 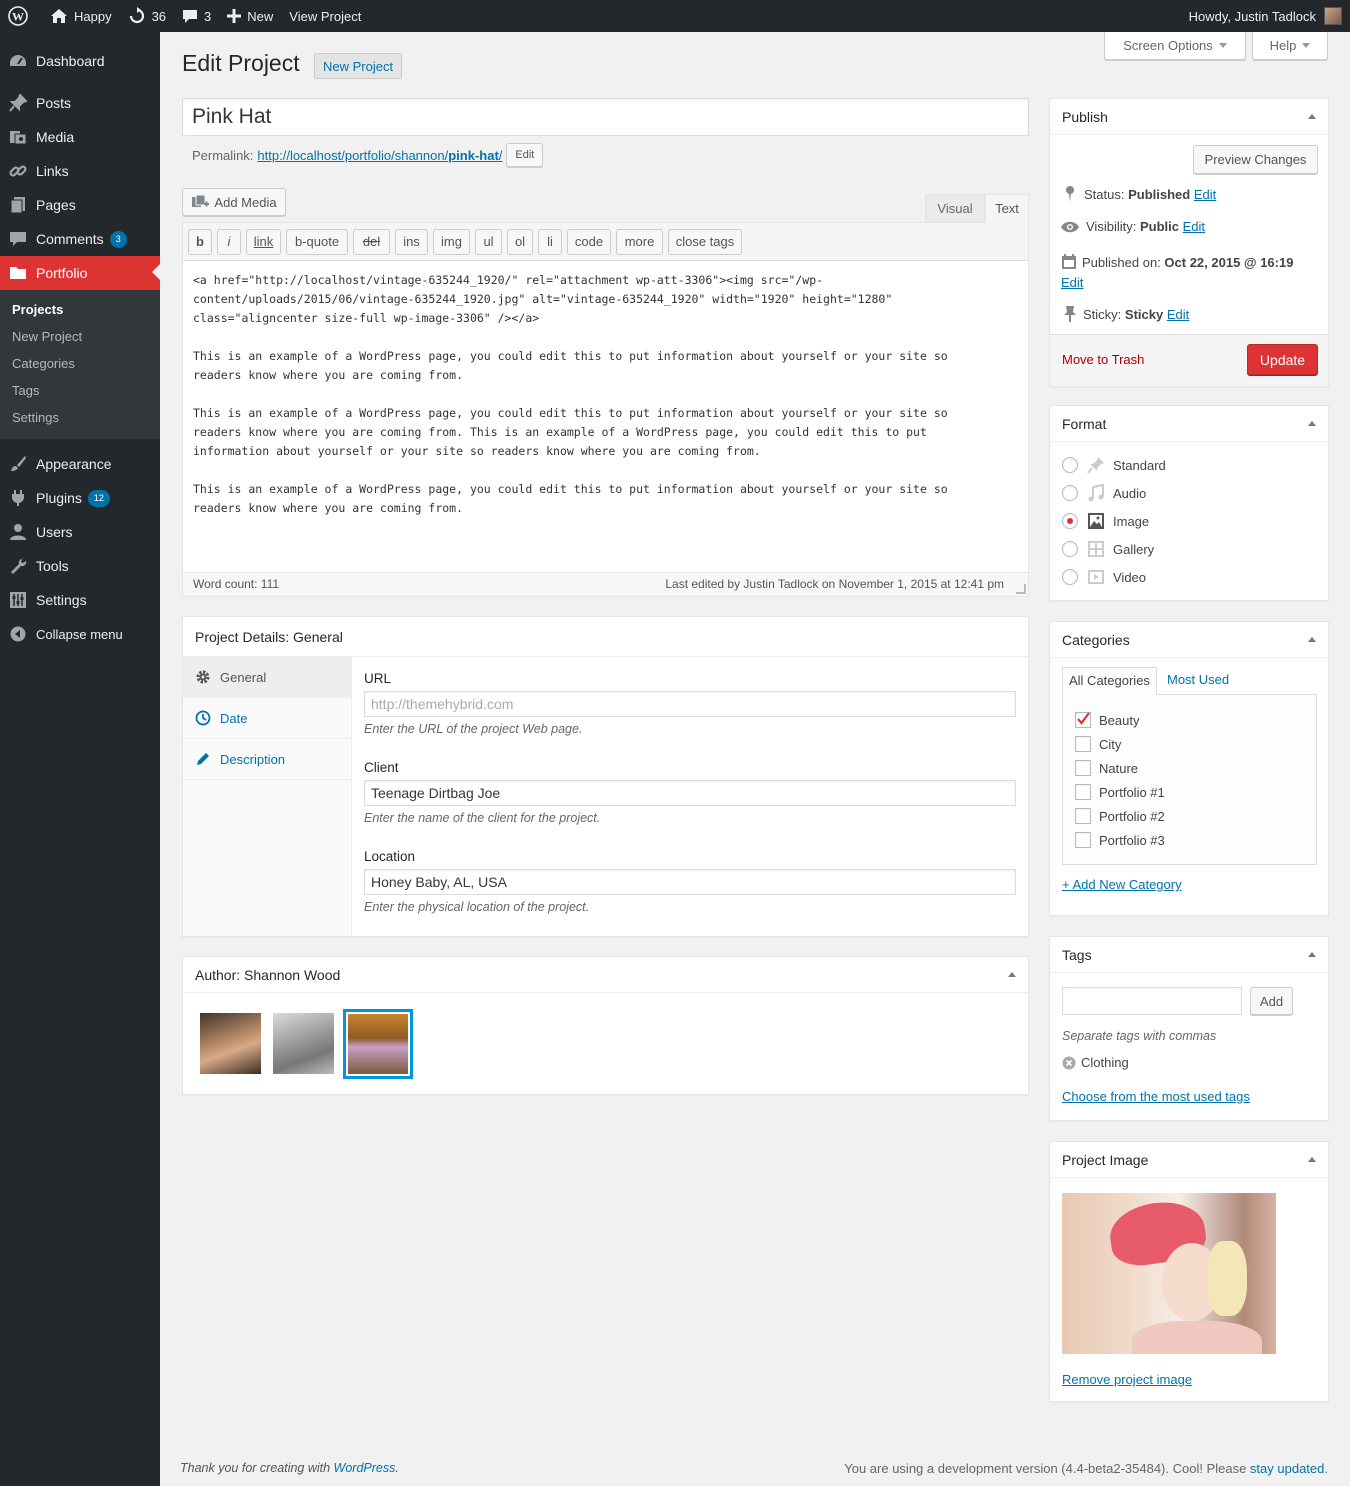 What do you see at coordinates (80, 103) in the screenshot?
I see `menu-posts: Posts` at bounding box center [80, 103].